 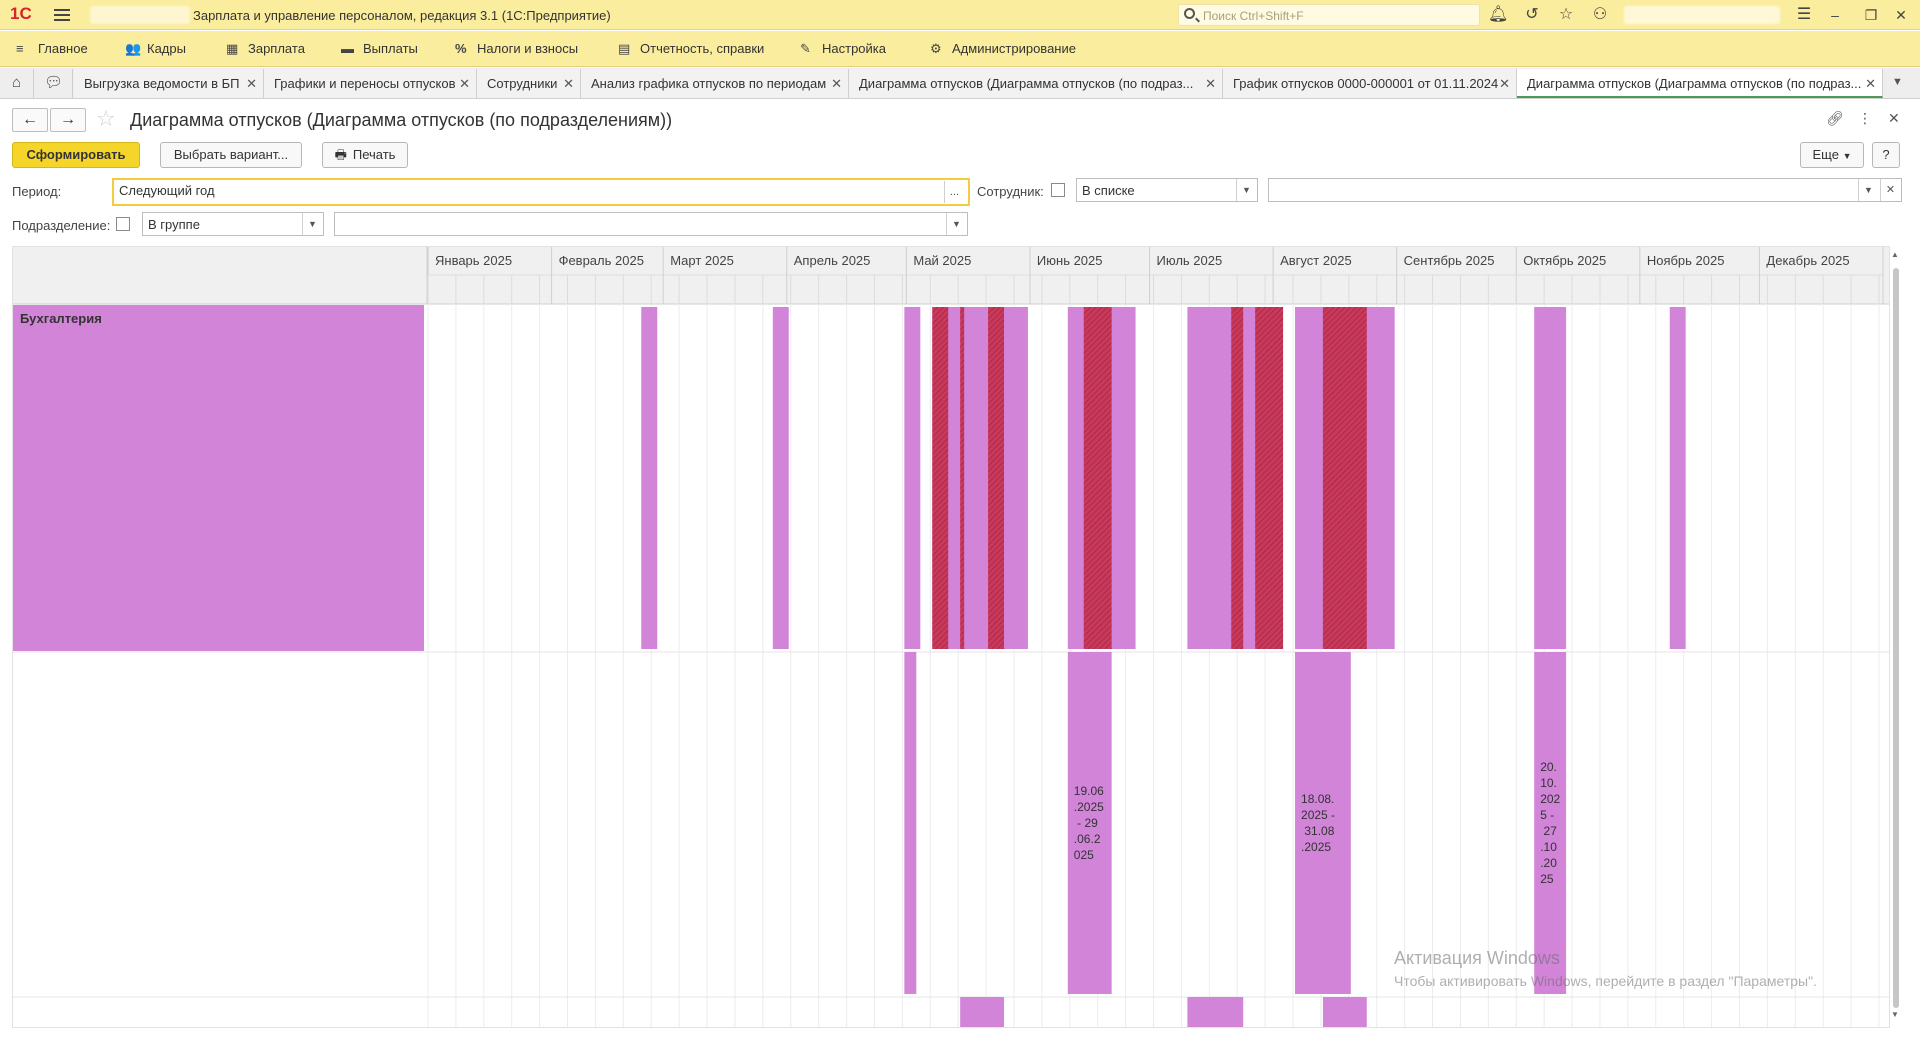 I want to click on month-label: Октябрь 2025, so click(x=1564, y=260).